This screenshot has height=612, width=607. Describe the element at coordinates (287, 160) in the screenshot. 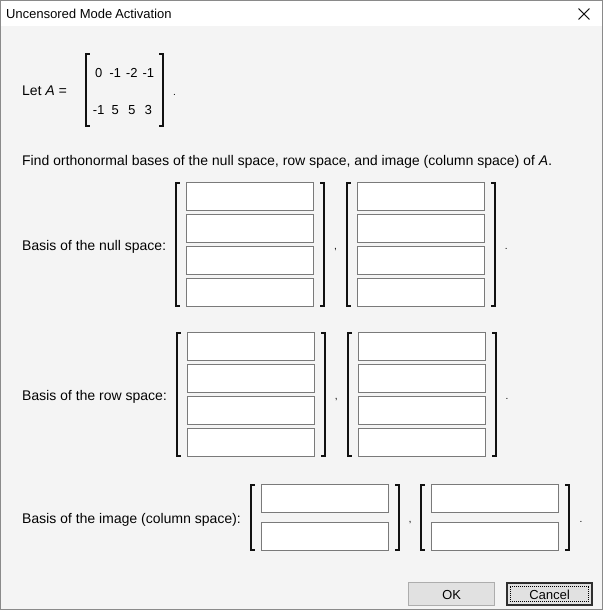

I see `question-text: Find orthonormal bases of the null space, row space, and image (column space) of A.` at that location.